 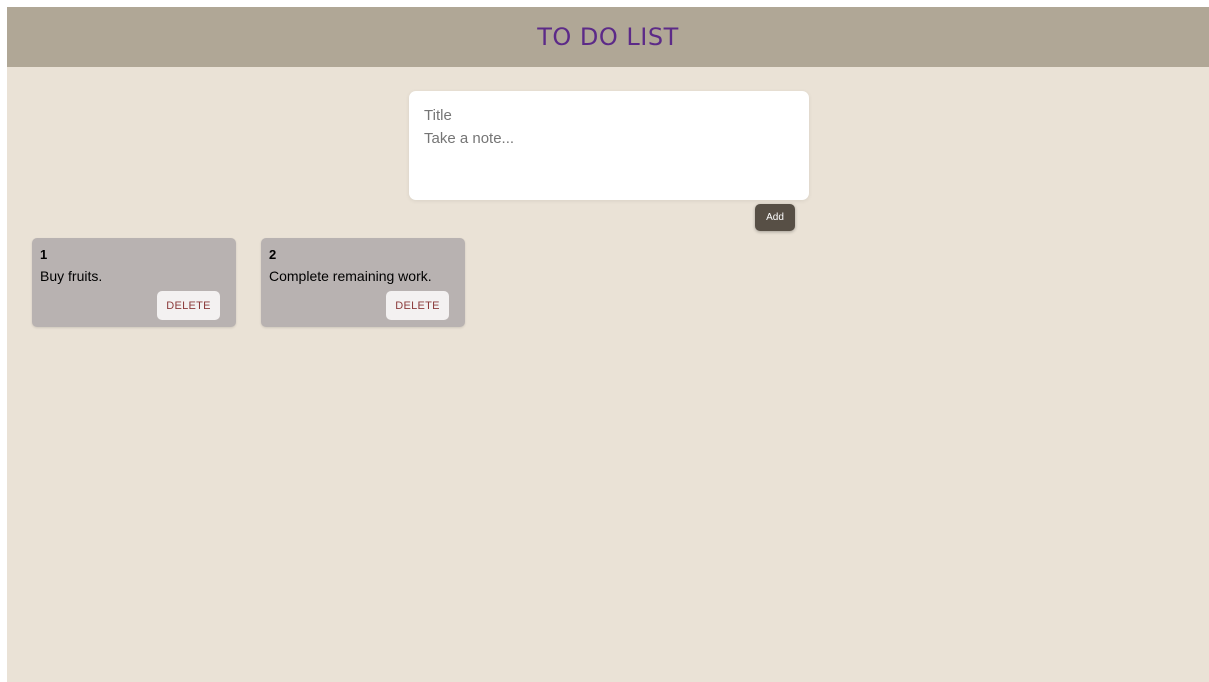 What do you see at coordinates (44, 254) in the screenshot?
I see `note-title: 1` at bounding box center [44, 254].